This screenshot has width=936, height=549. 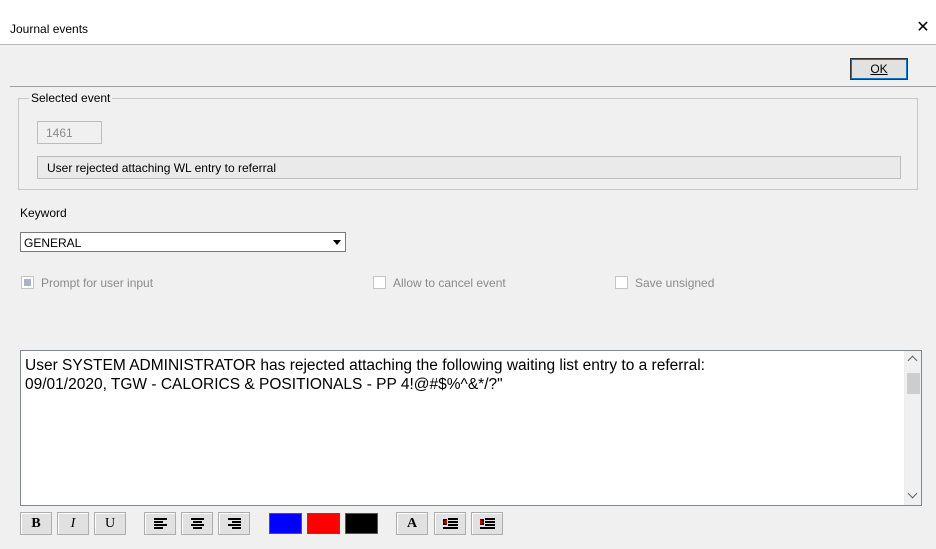 I want to click on selected-event-legend: Selected event, so click(x=71, y=98).